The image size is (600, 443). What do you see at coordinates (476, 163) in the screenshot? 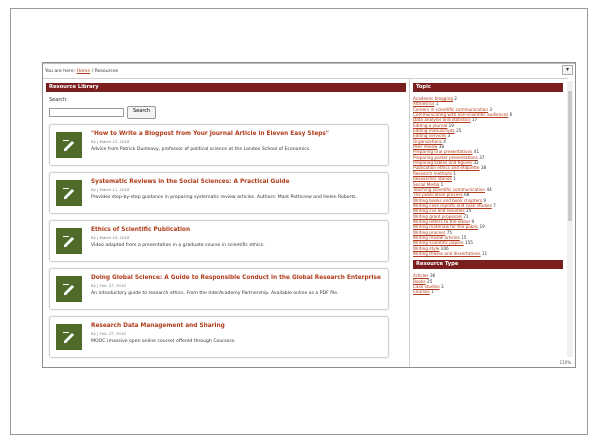
I see `topic-item-count: 32` at bounding box center [476, 163].